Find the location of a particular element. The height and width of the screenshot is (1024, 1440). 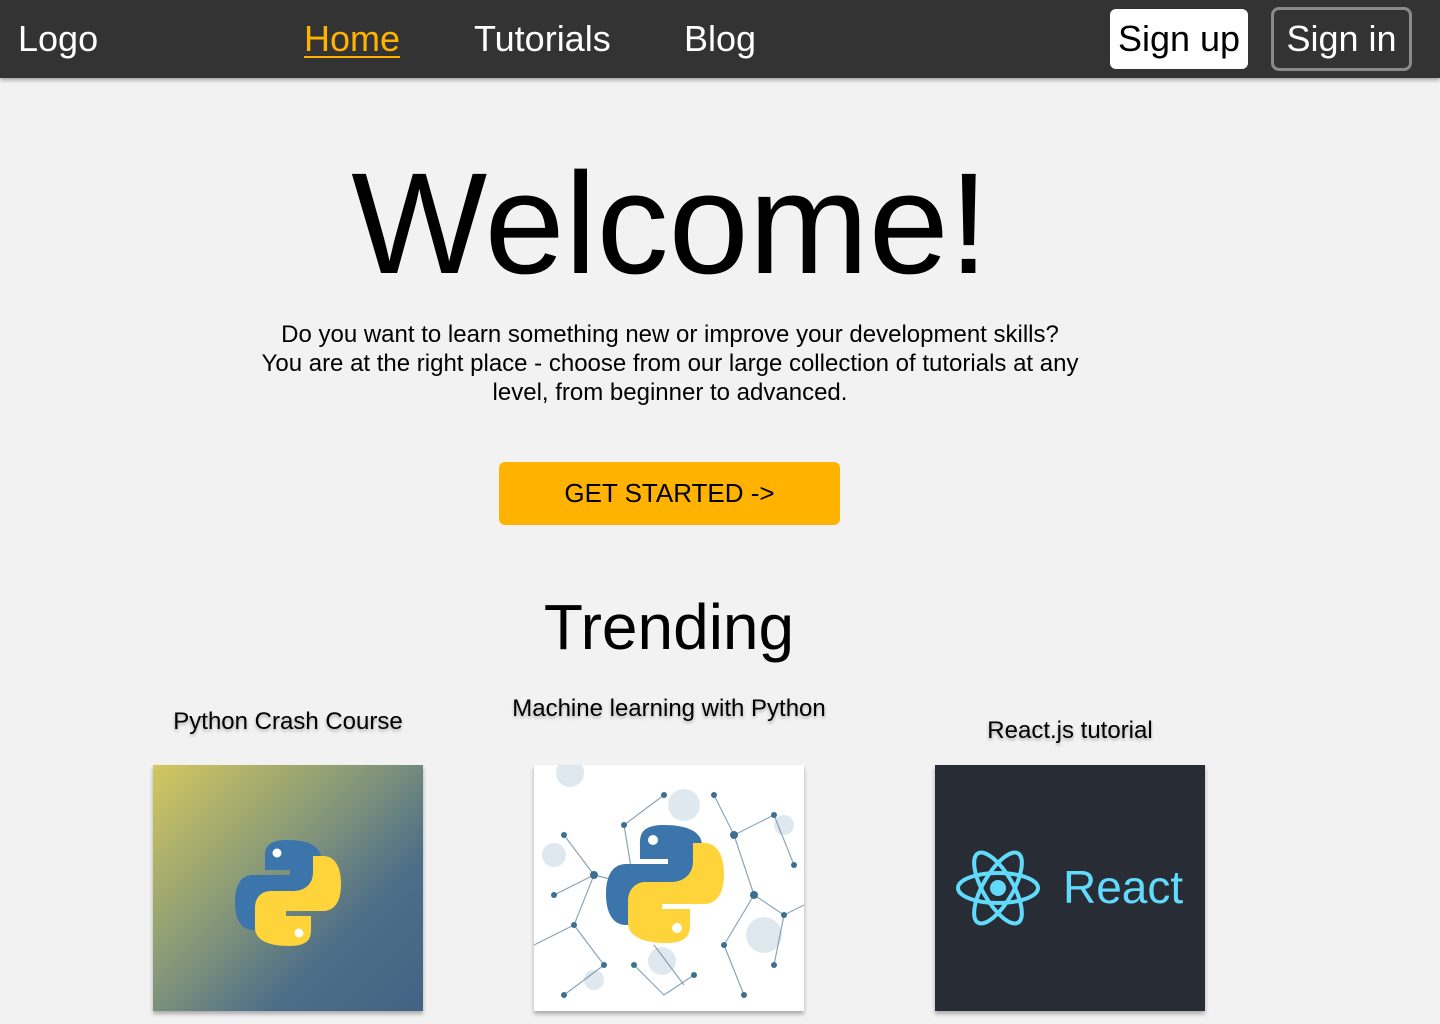

top-navbar: Logo Home Tutorials Blog Sign up Sign in is located at coordinates (720, 39).